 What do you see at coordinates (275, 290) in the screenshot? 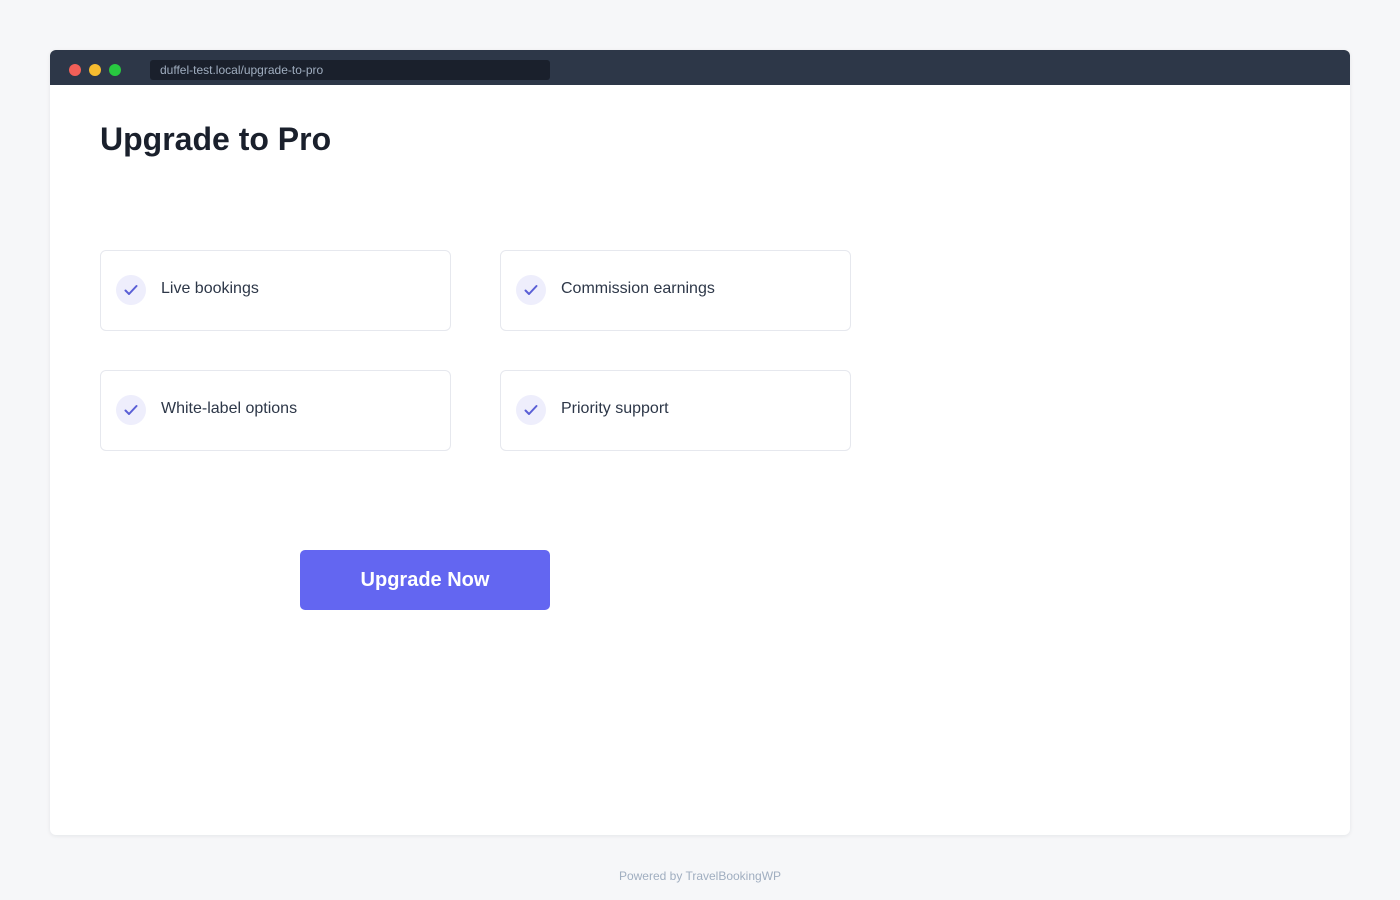
I see `feature-card-live-bookings: Live bookings` at bounding box center [275, 290].